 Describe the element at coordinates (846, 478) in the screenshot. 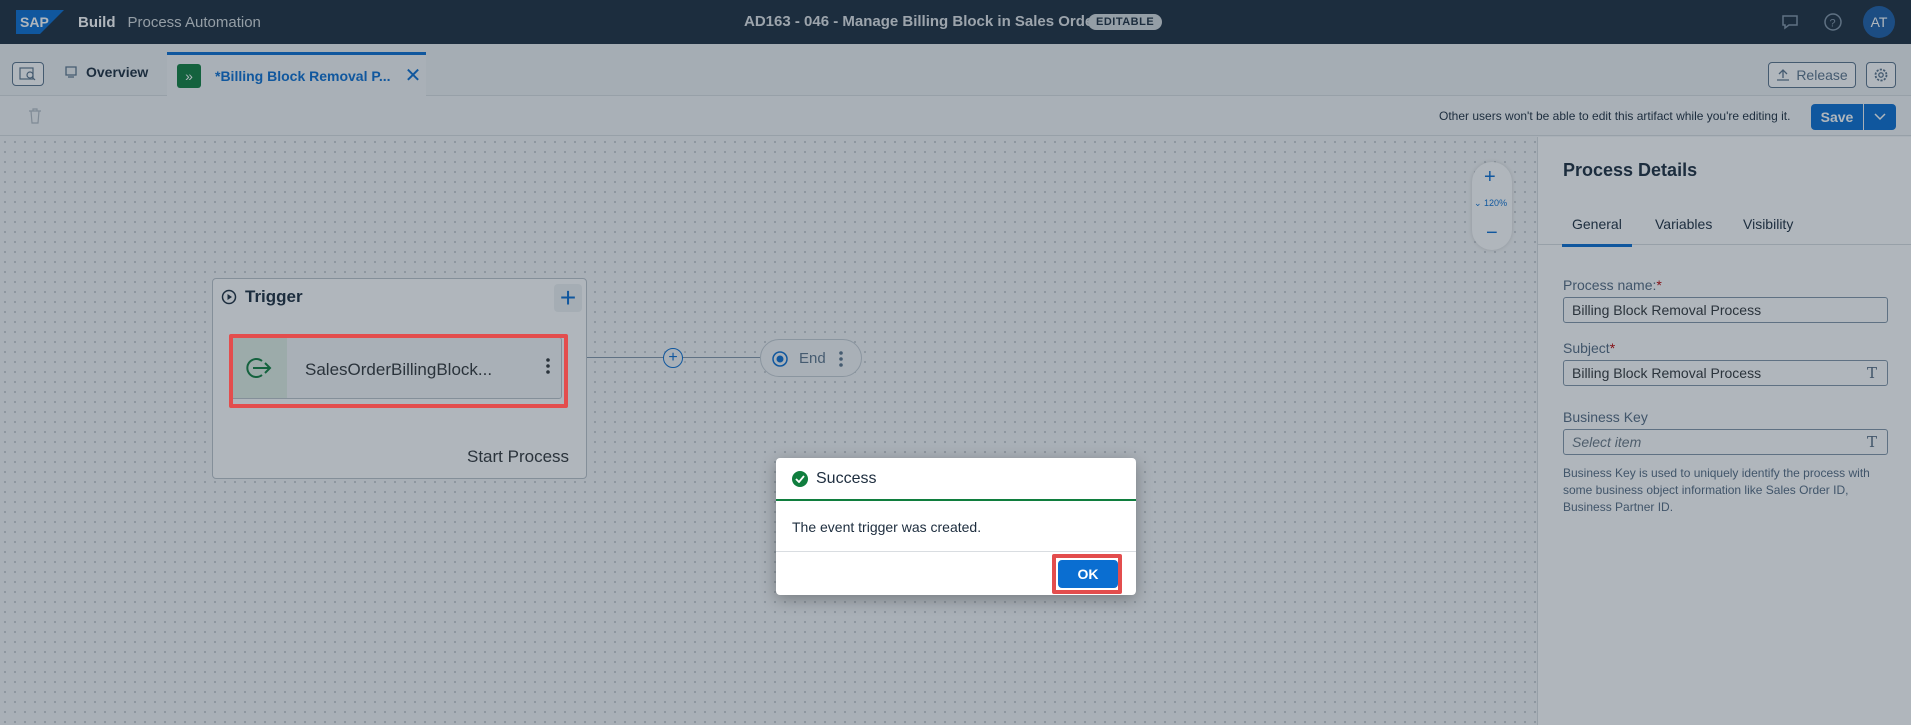

I see `dialog-title: Success` at that location.